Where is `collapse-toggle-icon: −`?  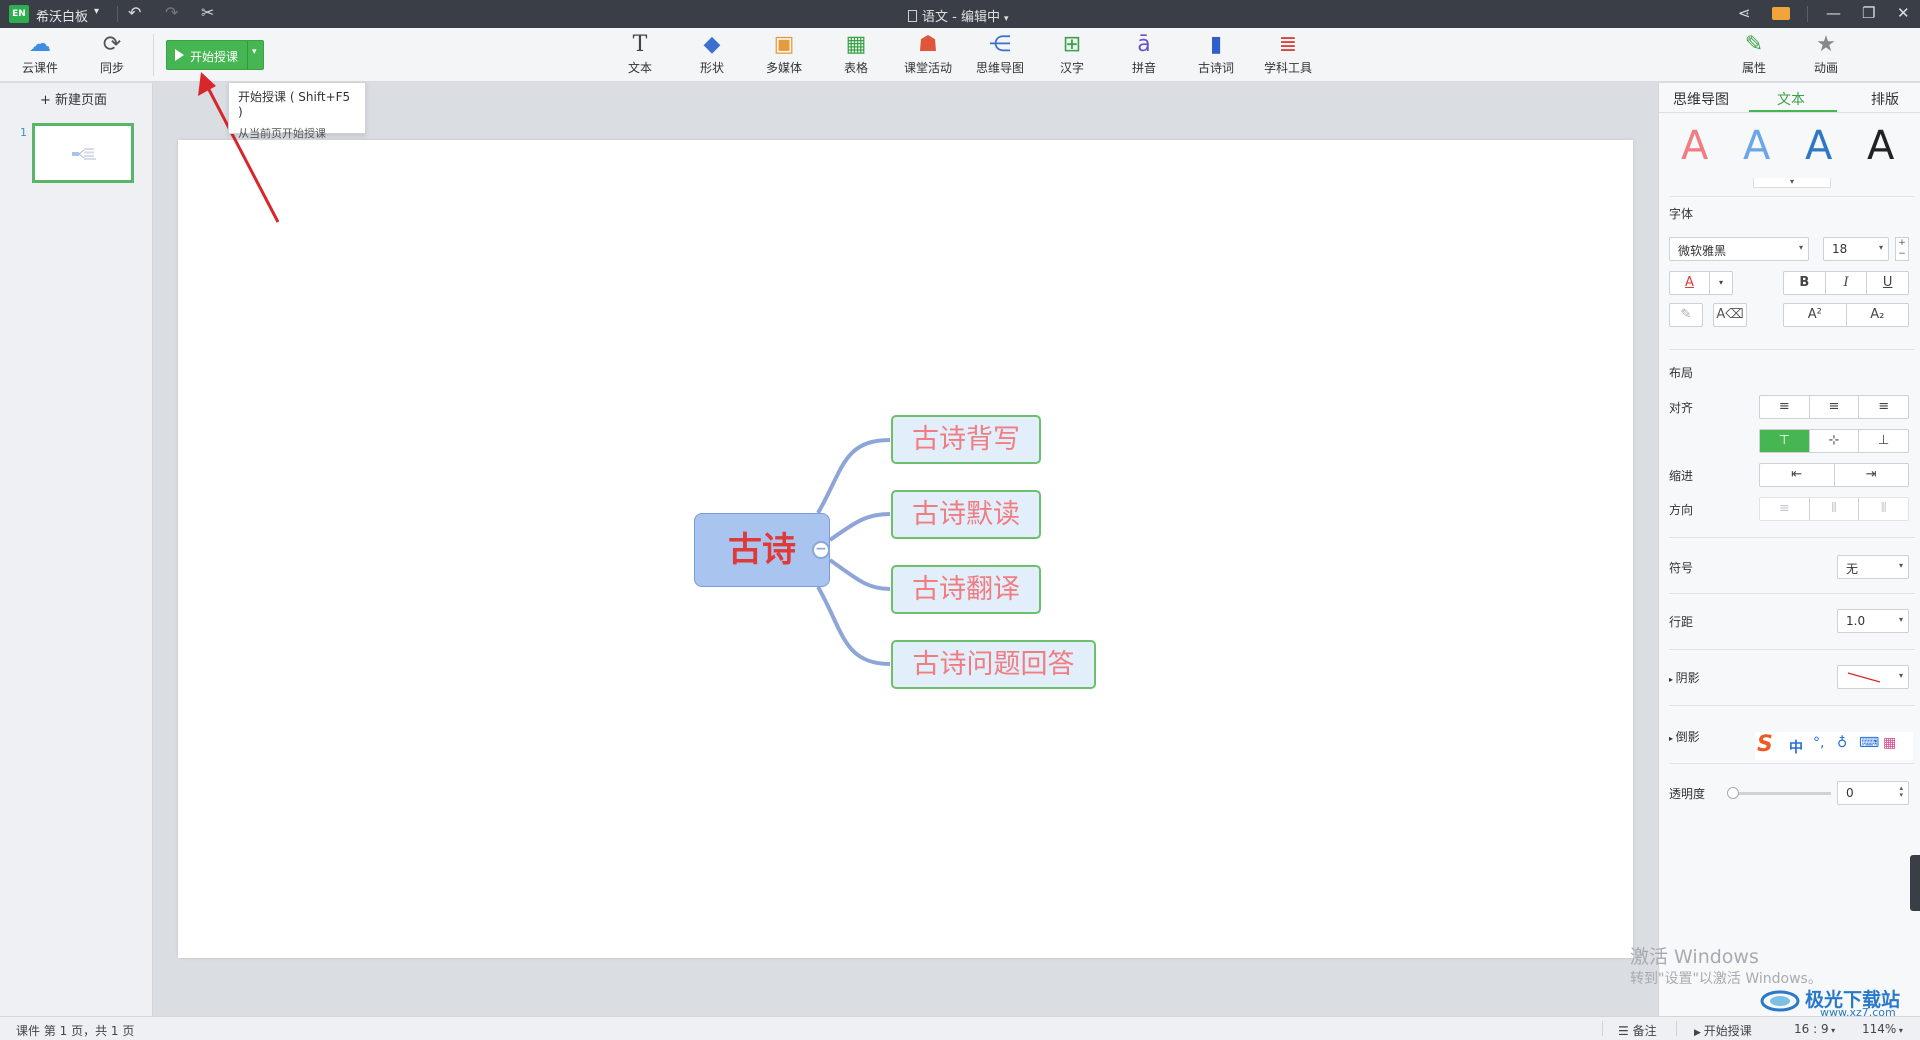
collapse-toggle-icon: − is located at coordinates (821, 550).